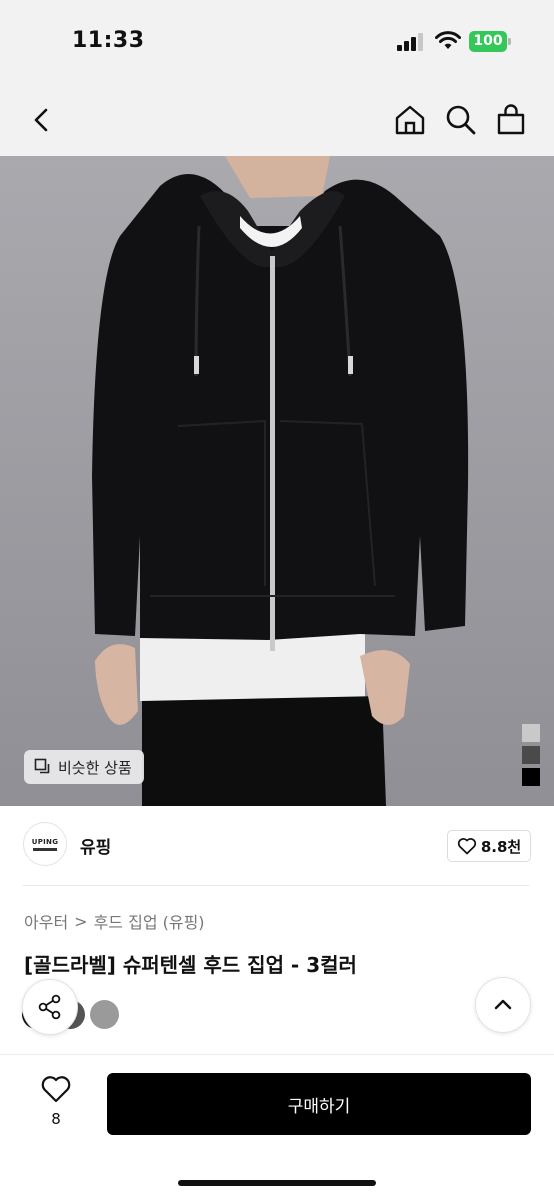 This screenshot has height=1200, width=554. Describe the element at coordinates (46, 921) in the screenshot. I see `breadcrumb-category: 아우터` at that location.